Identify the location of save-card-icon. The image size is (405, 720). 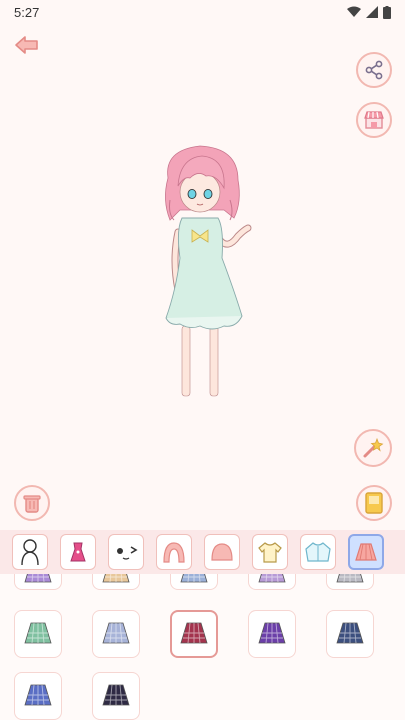
(374, 503).